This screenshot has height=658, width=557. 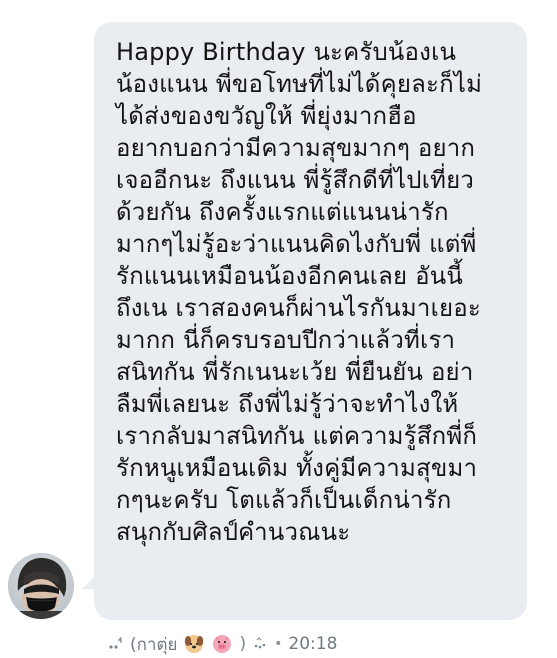 I want to click on message-line: ถึงเน เราสองคนก็ผ่านไรกันมาเยอะ, so click(x=298, y=308).